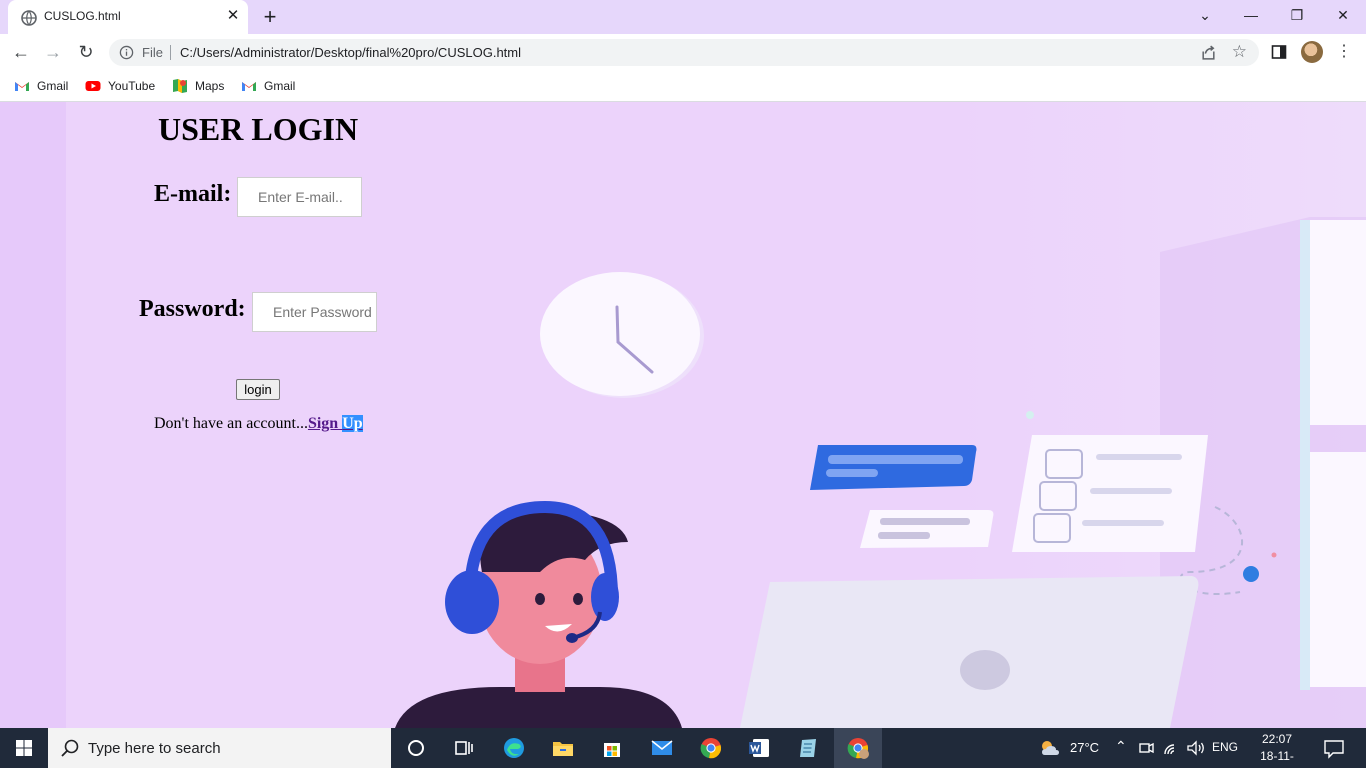  What do you see at coordinates (1334, 748) in the screenshot?
I see `notifications-icon` at bounding box center [1334, 748].